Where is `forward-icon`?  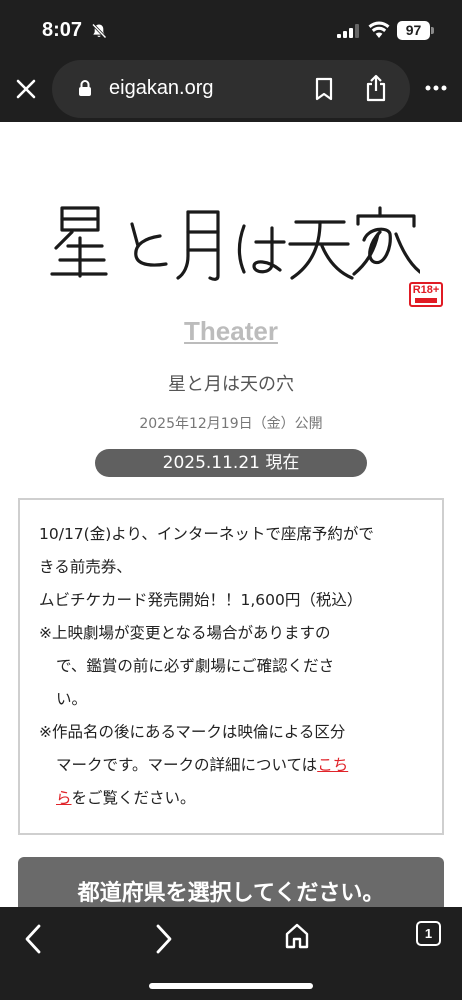 forward-icon is located at coordinates (164, 939).